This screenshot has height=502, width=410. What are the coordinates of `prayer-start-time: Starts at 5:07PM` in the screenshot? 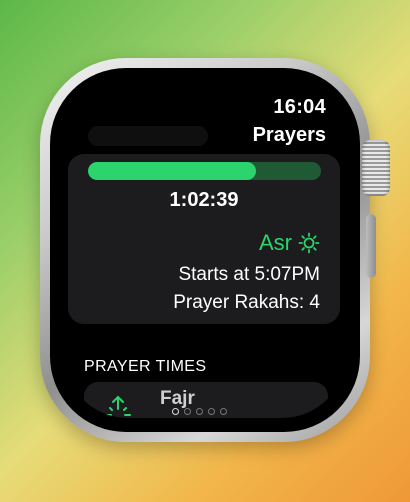 It's located at (249, 274).